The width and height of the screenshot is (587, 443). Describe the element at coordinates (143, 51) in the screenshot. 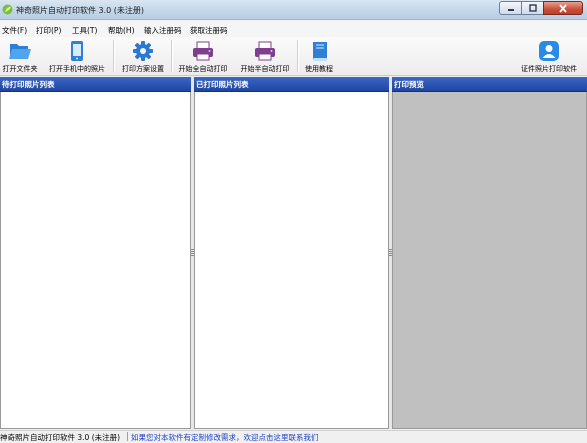

I see `gear-icon` at that location.